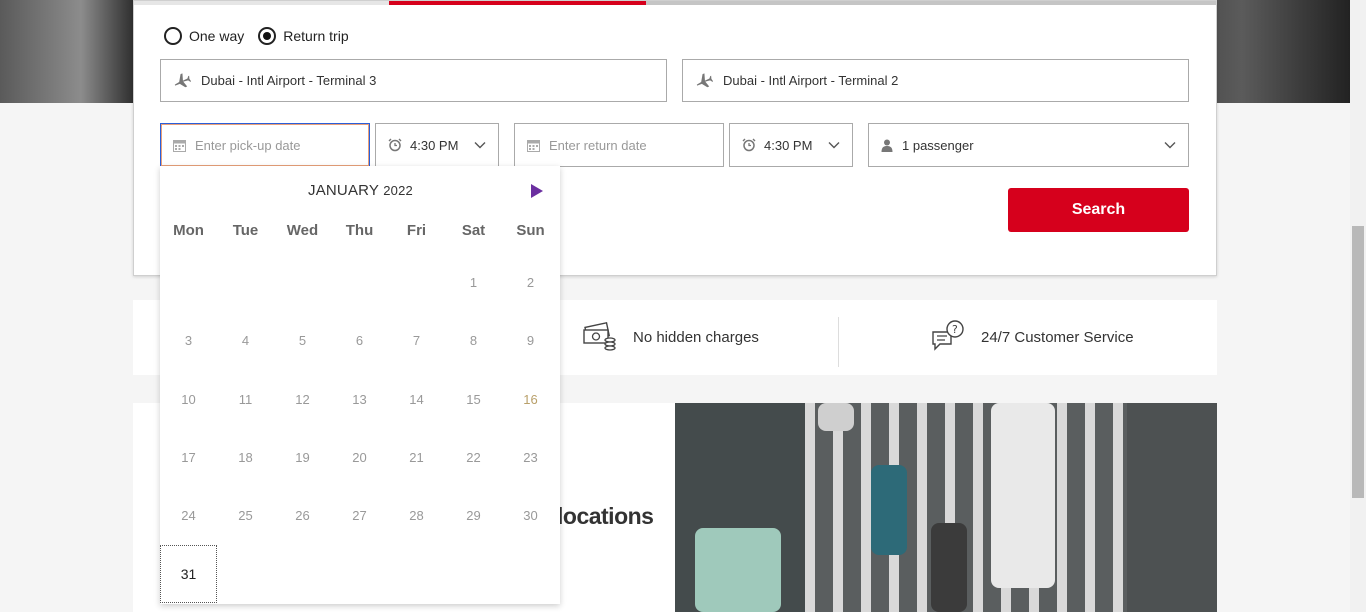 This screenshot has width=1366, height=612. I want to click on return-trip-radio: Return trip, so click(303, 36).